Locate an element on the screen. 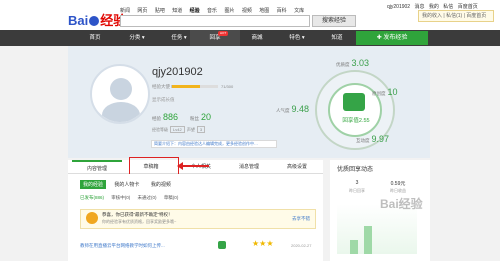  top-nav-item: 地图 is located at coordinates (264, 11).